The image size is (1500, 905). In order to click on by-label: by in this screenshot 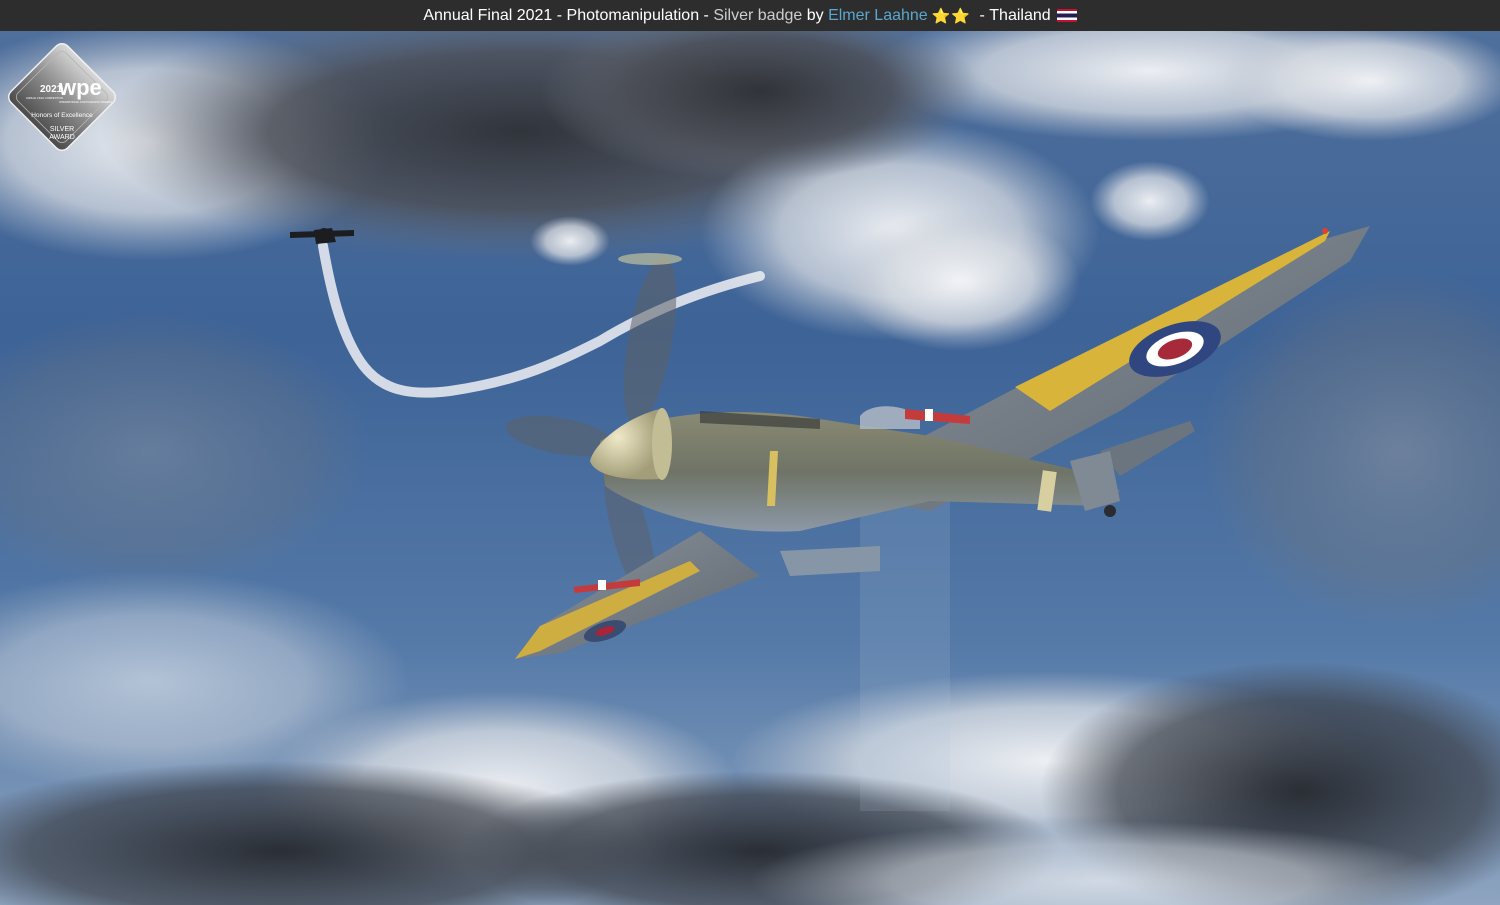, I will do `click(815, 15)`.